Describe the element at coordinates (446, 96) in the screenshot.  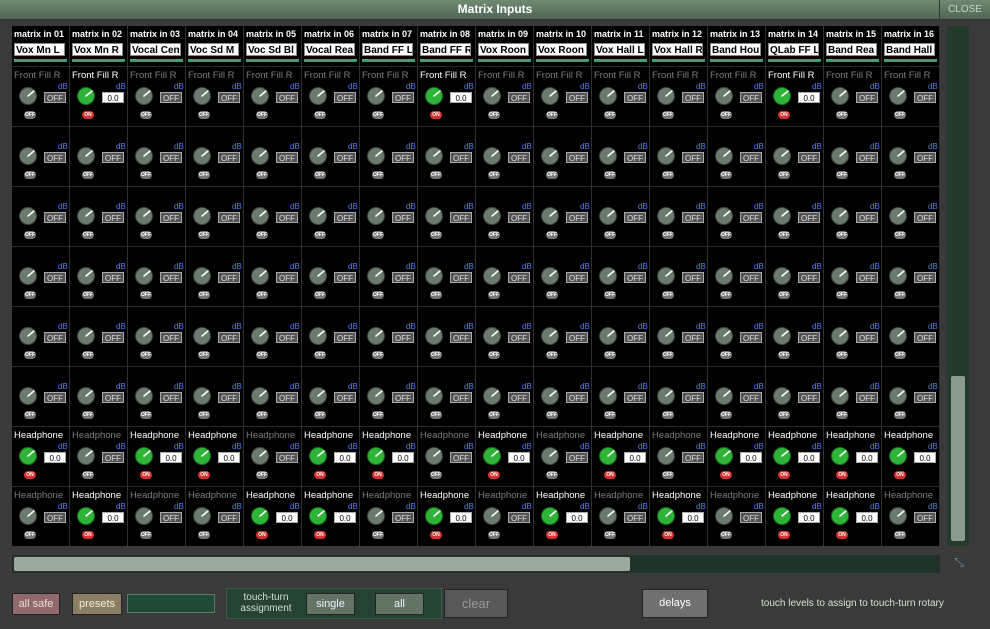
I see `matrix-cell: Front Fill RdB 0.0 ON` at that location.